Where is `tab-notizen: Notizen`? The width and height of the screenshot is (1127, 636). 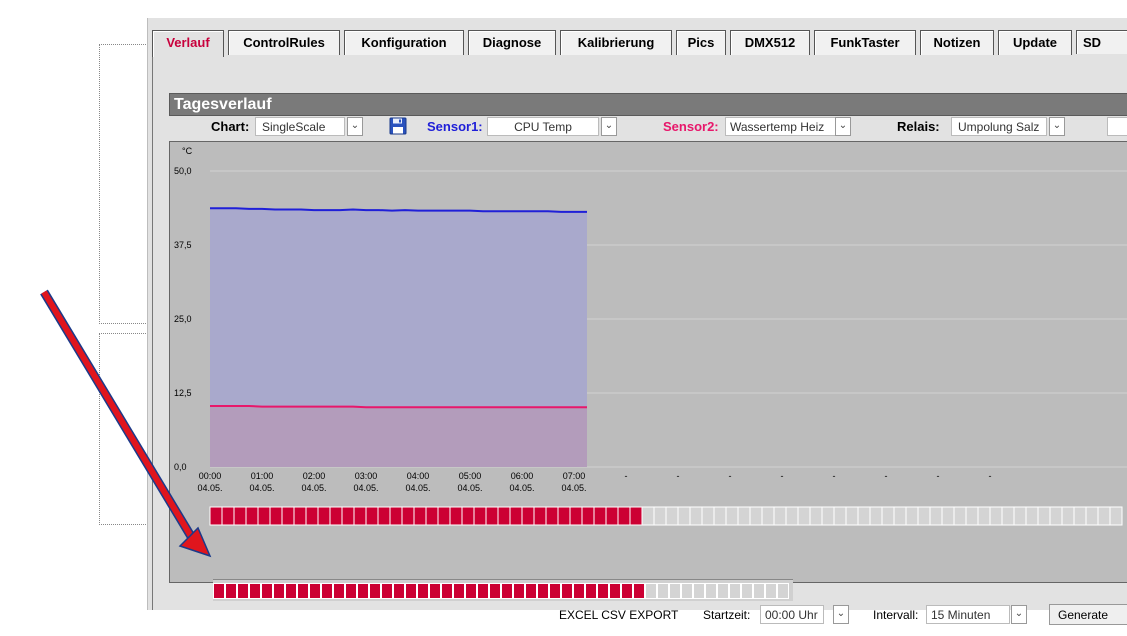 tab-notizen: Notizen is located at coordinates (957, 42).